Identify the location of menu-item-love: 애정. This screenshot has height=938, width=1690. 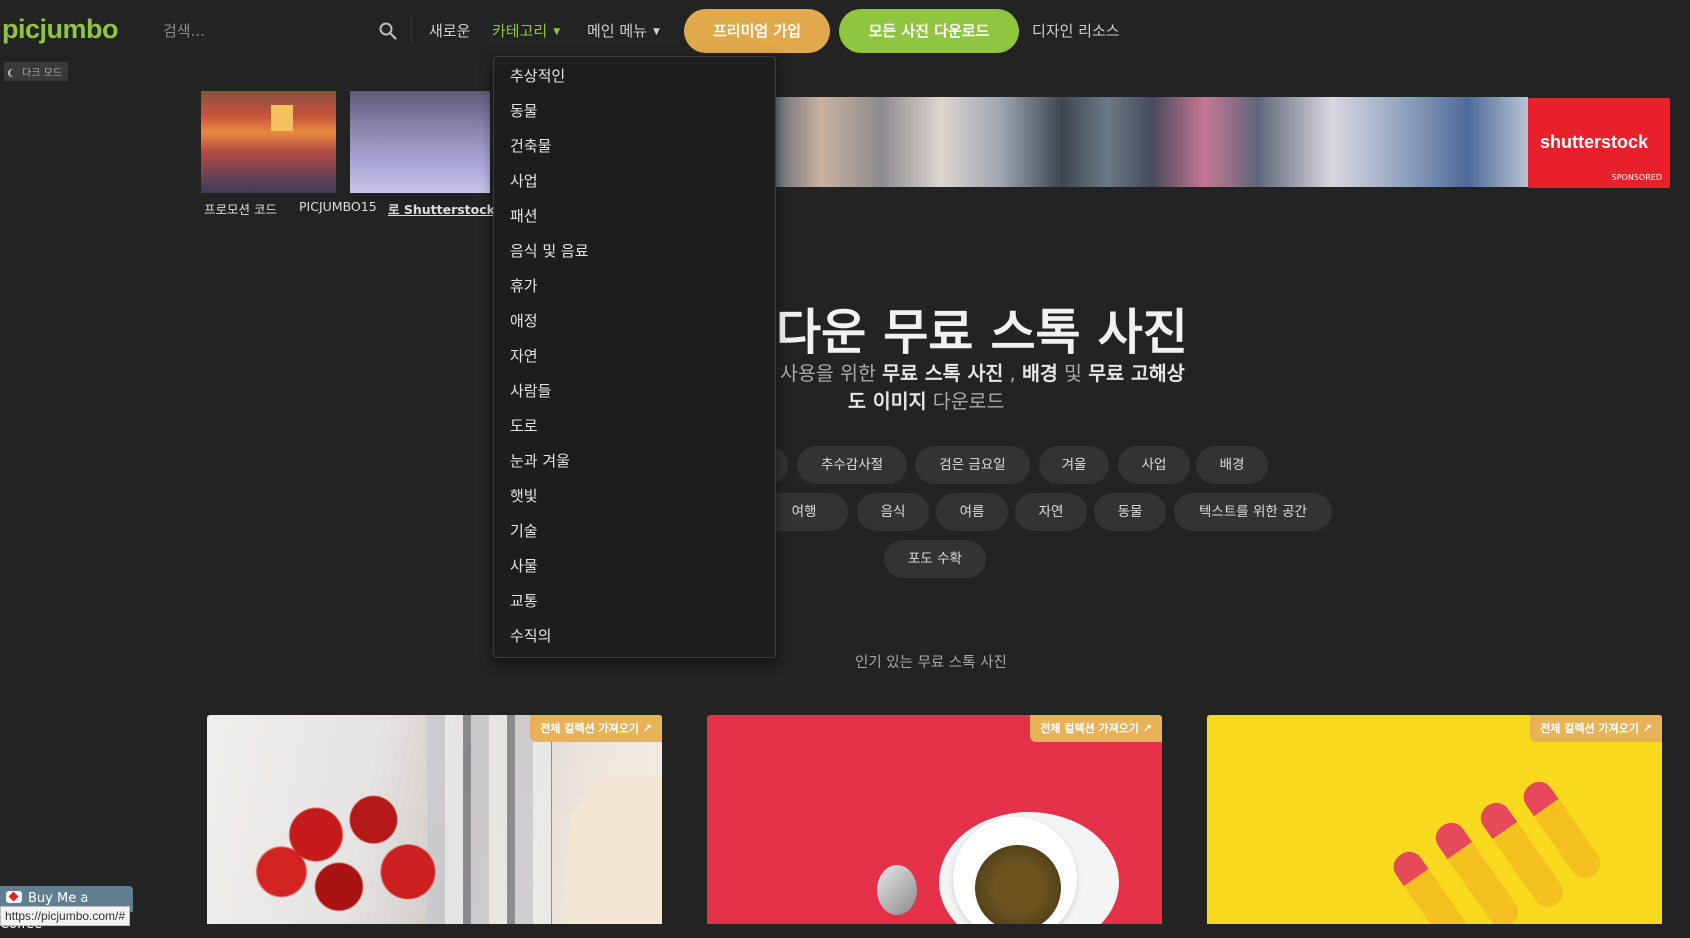
(524, 320).